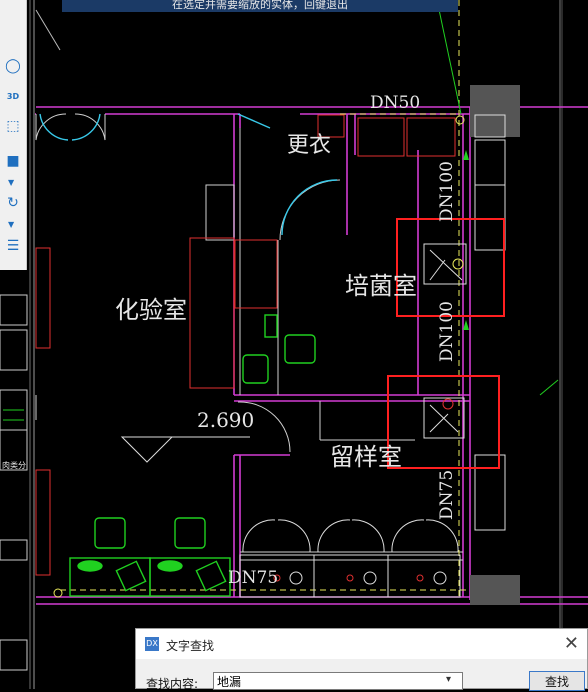 The width and height of the screenshot is (588, 692). Describe the element at coordinates (13, 161) in the screenshot. I see `solid-cube-icon: ■` at that location.